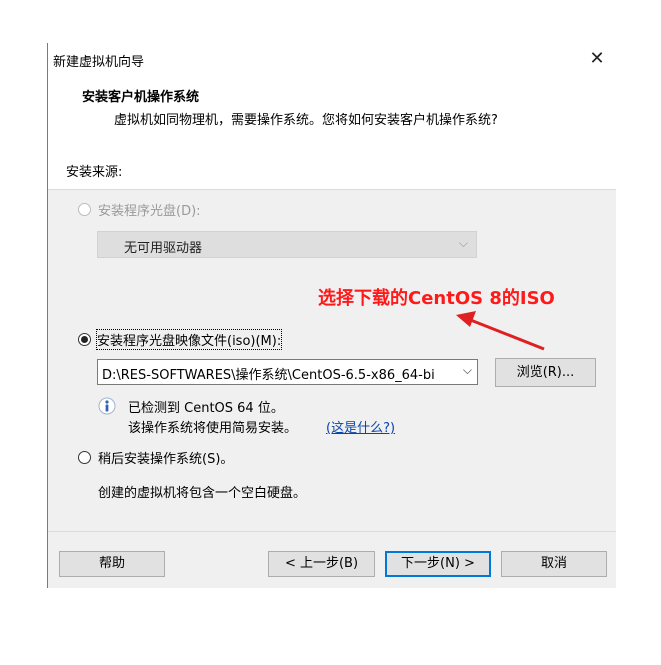 The width and height of the screenshot is (661, 665). I want to click on later-option-label: 稍后安装操作系统(S)。, so click(165, 457).